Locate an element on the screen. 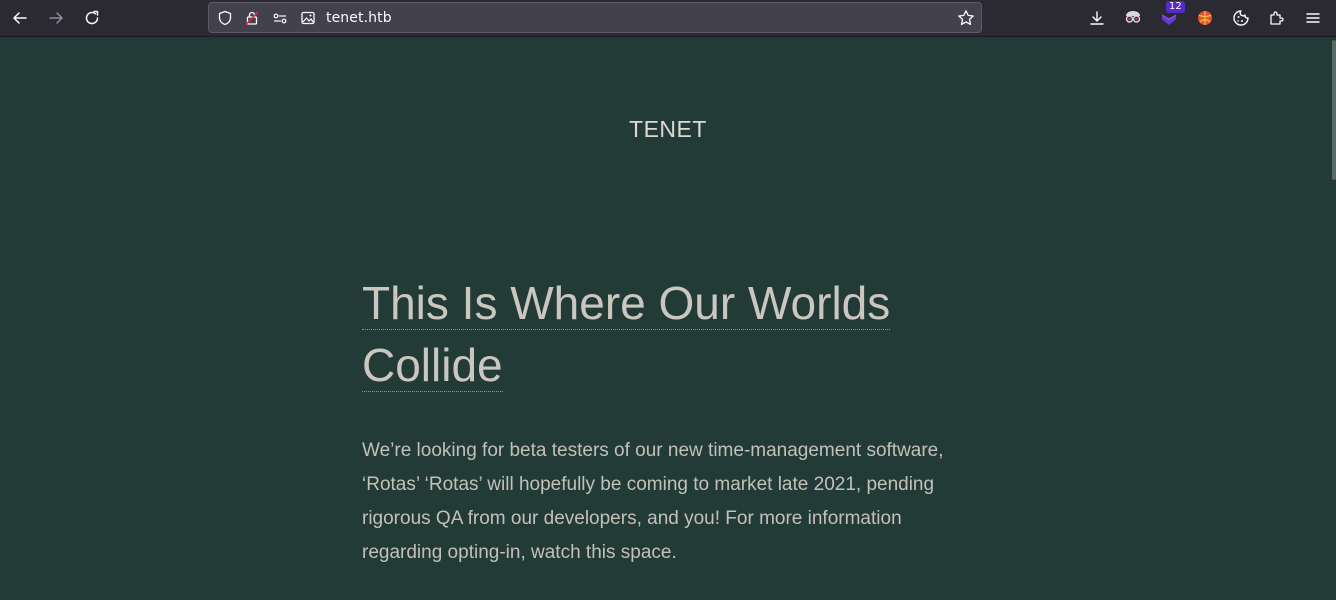 This screenshot has height=600, width=1336. app-menu-button is located at coordinates (1313, 18).